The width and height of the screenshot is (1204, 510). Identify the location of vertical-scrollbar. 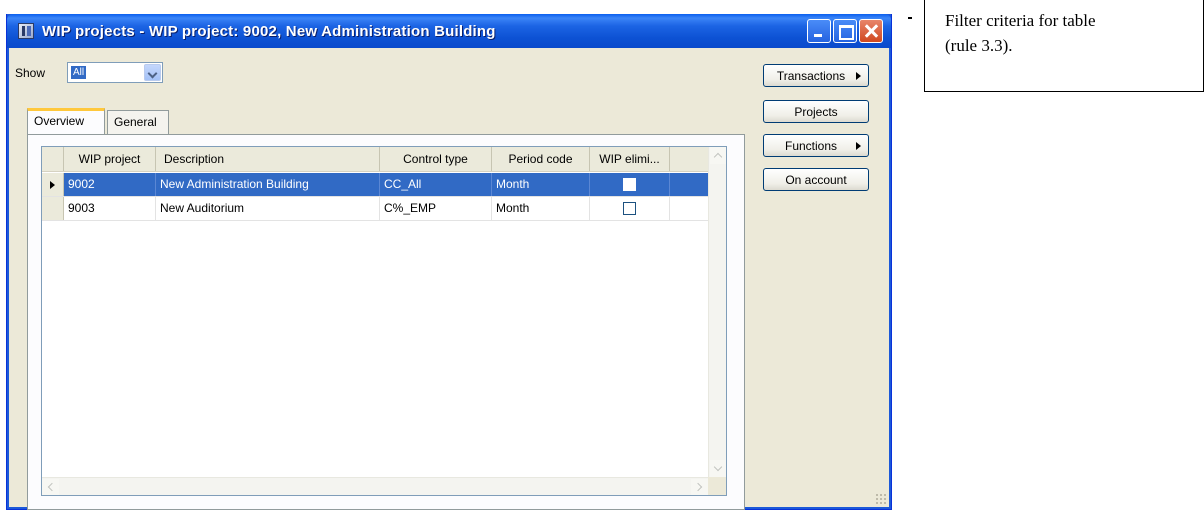
(717, 312).